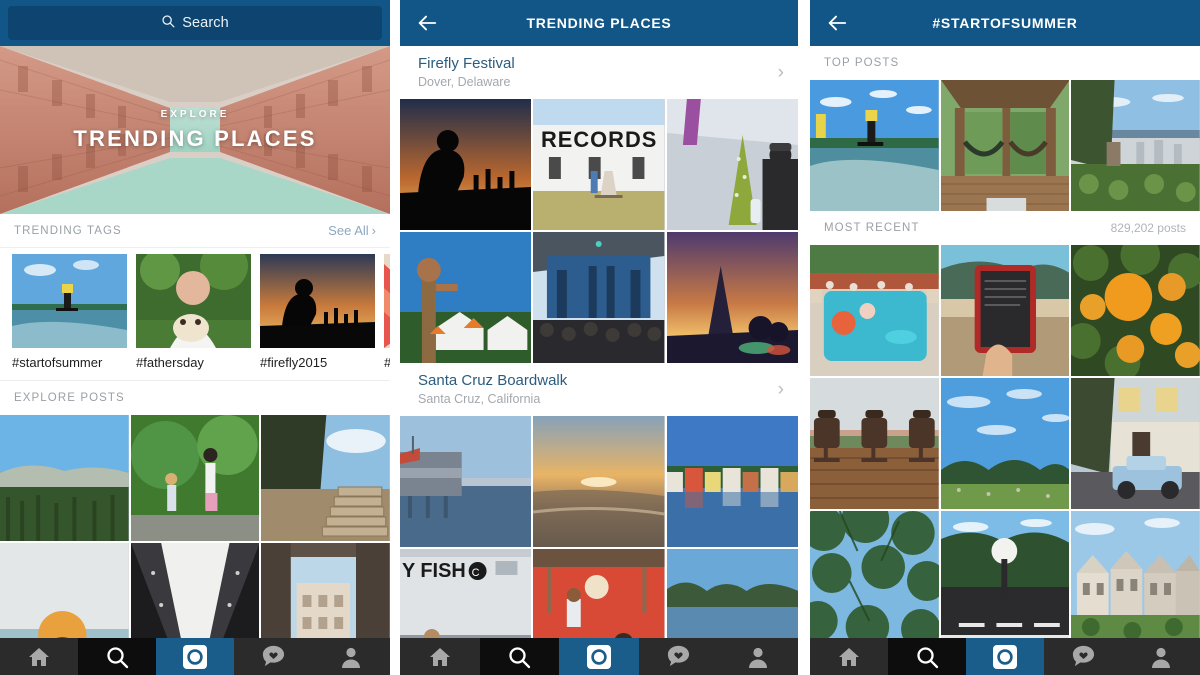 The image size is (1200, 675). I want to click on grid-photo: RECORDS, so click(599, 164).